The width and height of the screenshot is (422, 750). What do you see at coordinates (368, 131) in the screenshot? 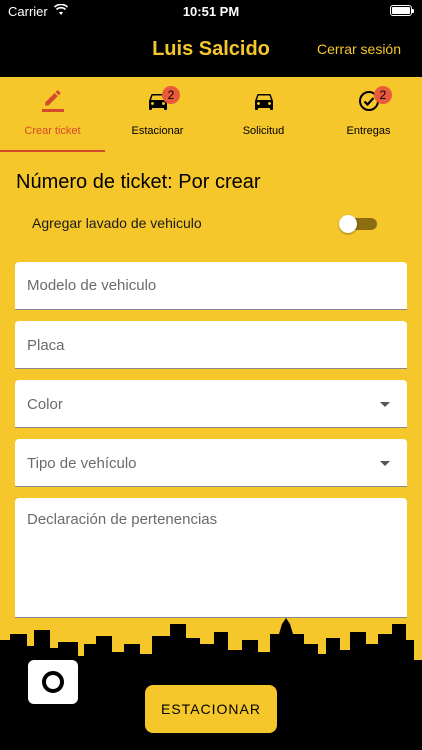
I see `tab-label: Entregas` at bounding box center [368, 131].